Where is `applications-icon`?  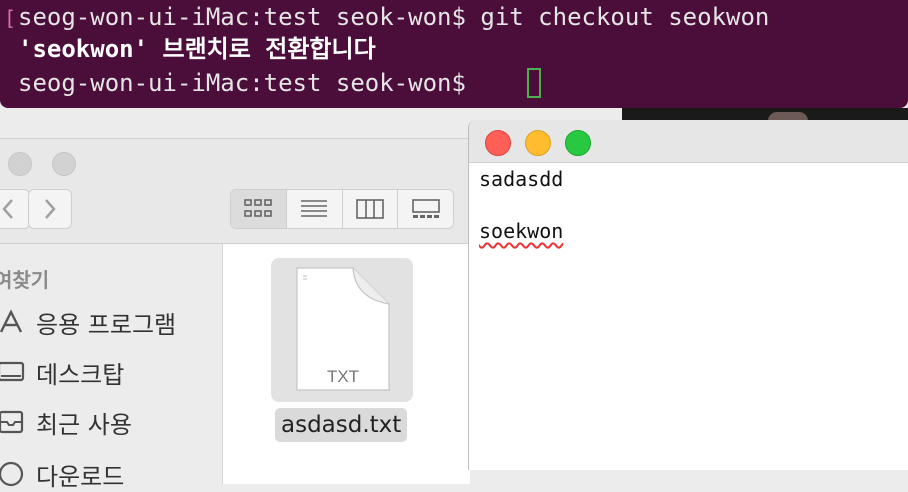
applications-icon is located at coordinates (13, 322).